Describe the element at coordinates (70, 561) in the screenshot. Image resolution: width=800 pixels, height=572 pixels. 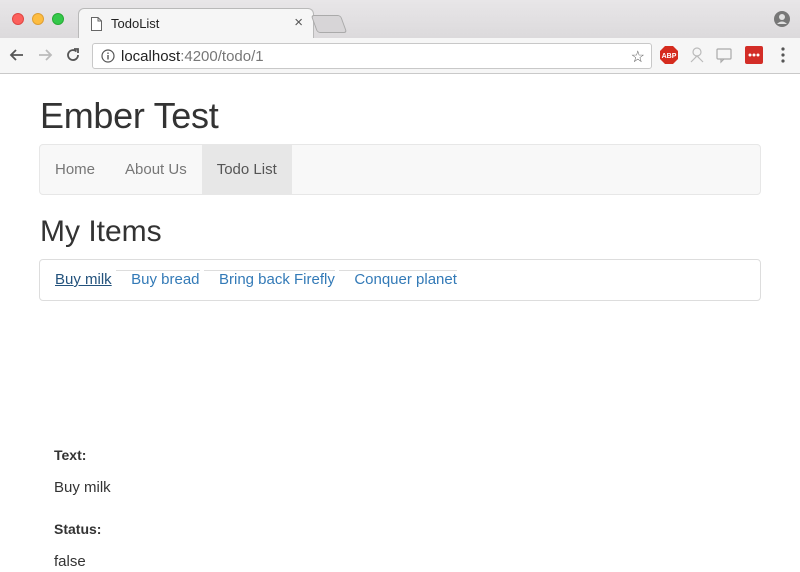
I see `status-value: false` at that location.